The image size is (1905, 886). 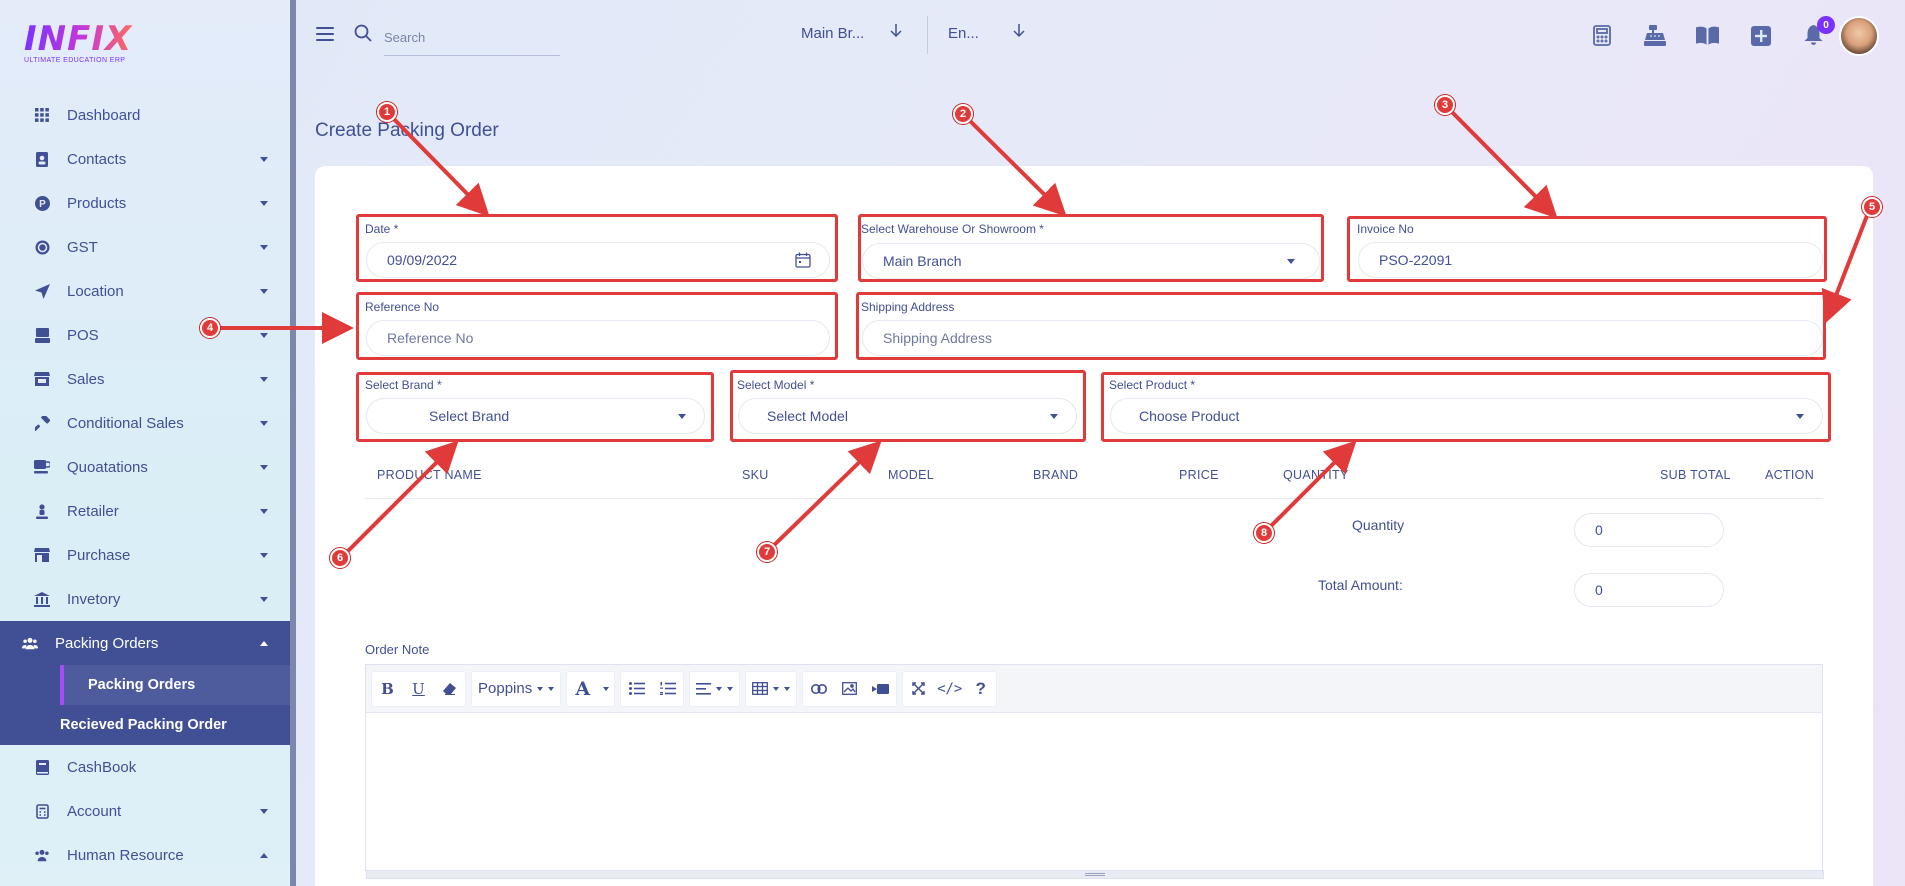 What do you see at coordinates (86, 379) in the screenshot?
I see `sidebar-item-label: Sales` at bounding box center [86, 379].